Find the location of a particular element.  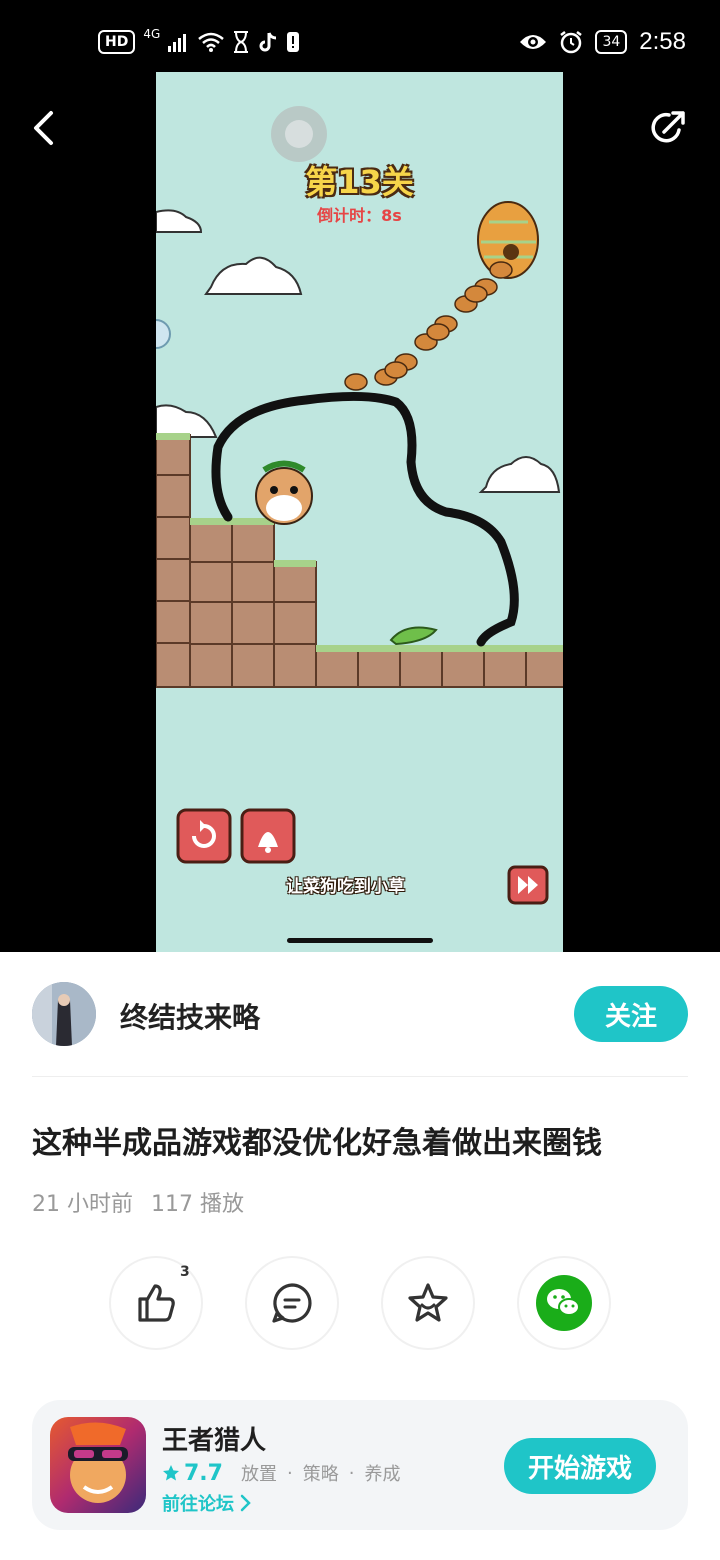

comment-button is located at coordinates (292, 1303).